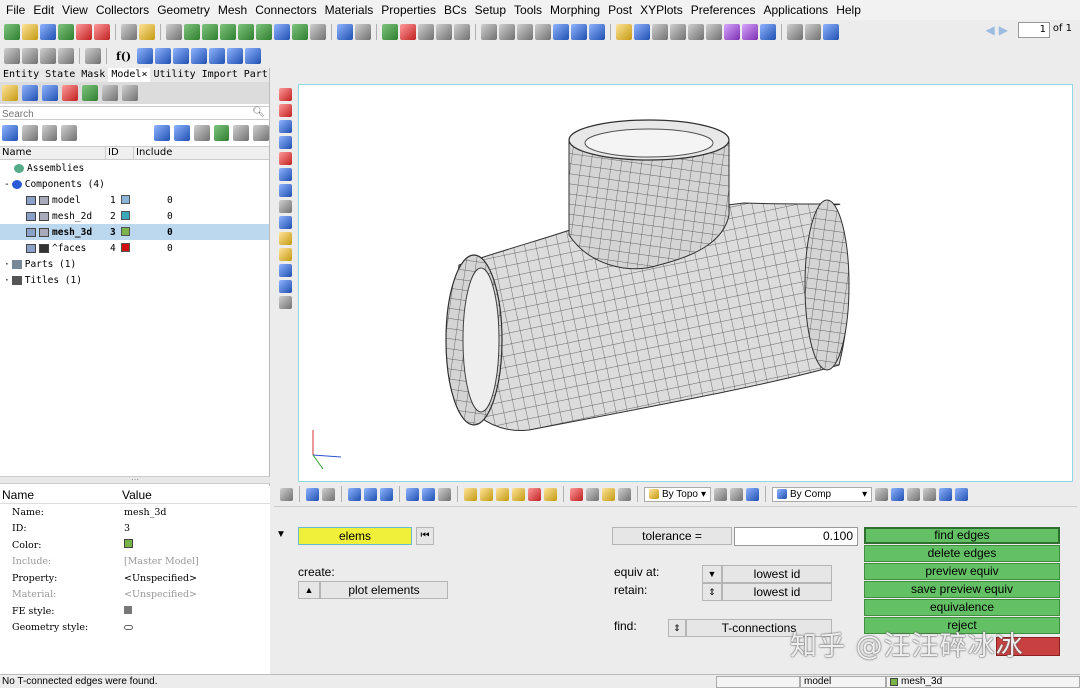 The width and height of the screenshot is (1080, 688). Describe the element at coordinates (174, 75) in the screenshot. I see `tab-utility: Utility` at that location.